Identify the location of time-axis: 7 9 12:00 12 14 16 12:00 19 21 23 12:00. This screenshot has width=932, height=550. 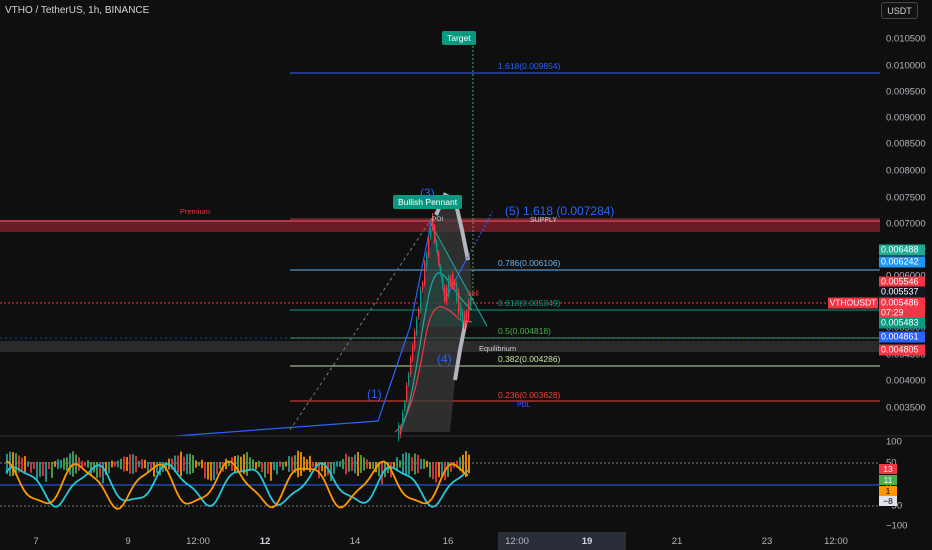
(440, 542).